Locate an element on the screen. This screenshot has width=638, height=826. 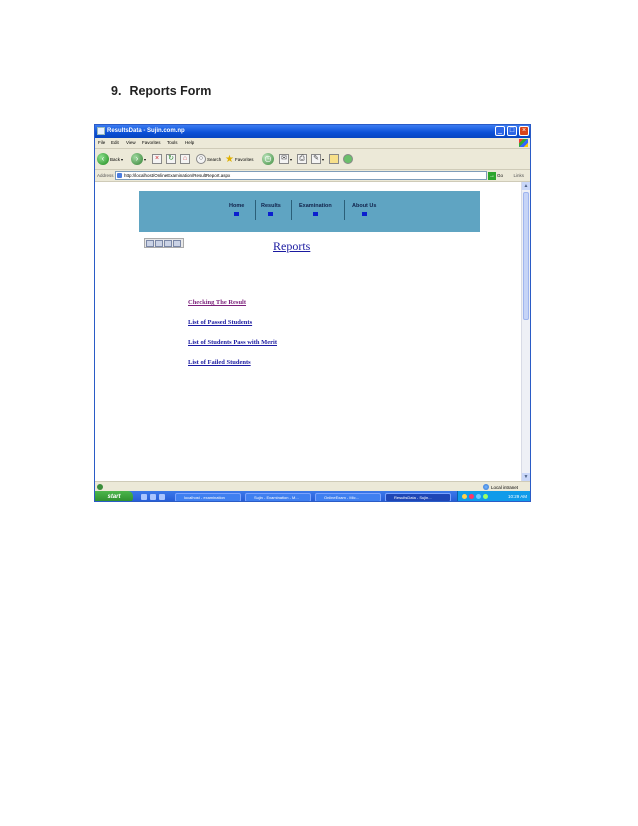
link-passed-students: List of Passed Students is located at coordinates (220, 322).